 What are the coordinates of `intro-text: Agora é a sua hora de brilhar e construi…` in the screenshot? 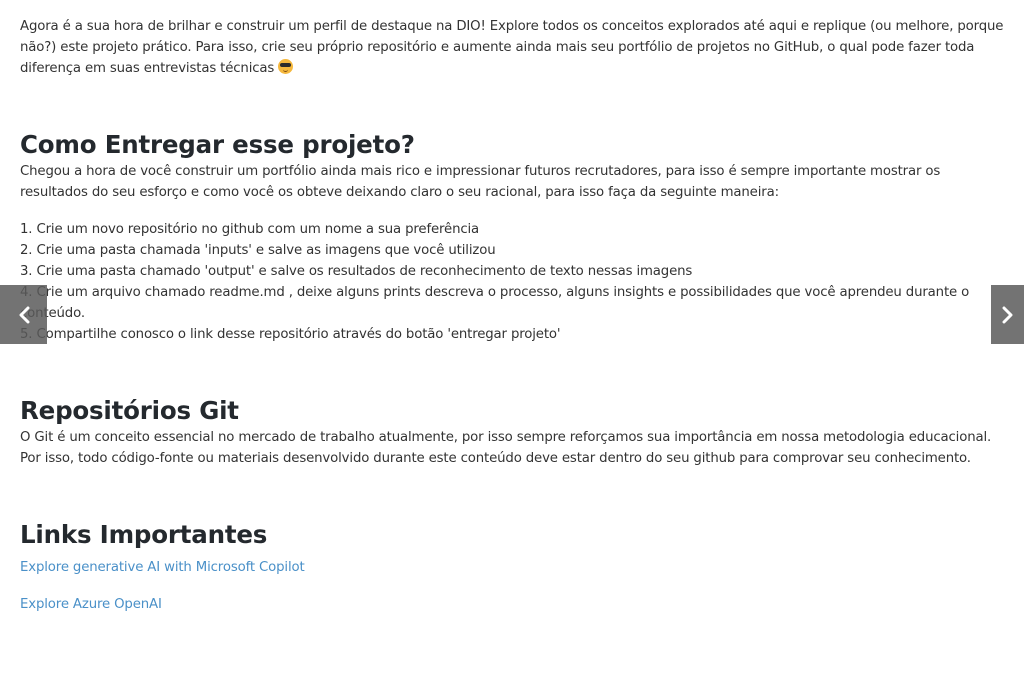 It's located at (512, 47).